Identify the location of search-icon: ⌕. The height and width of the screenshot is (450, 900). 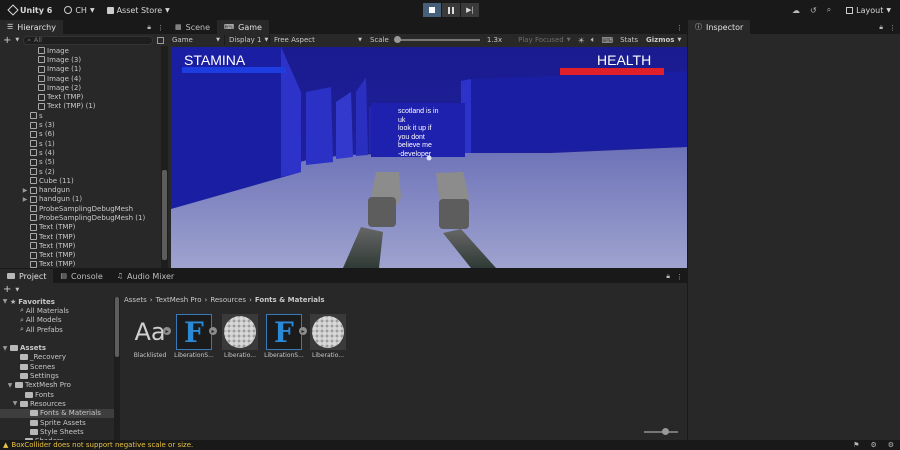
(829, 10).